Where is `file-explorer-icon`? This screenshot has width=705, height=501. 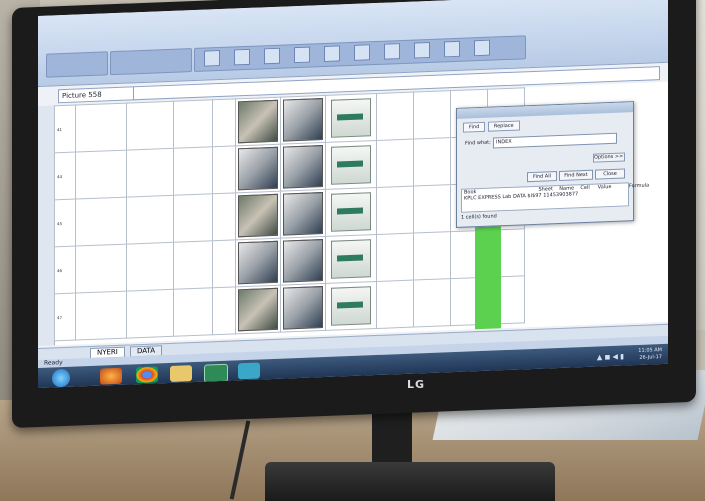
file-explorer-icon is located at coordinates (181, 373).